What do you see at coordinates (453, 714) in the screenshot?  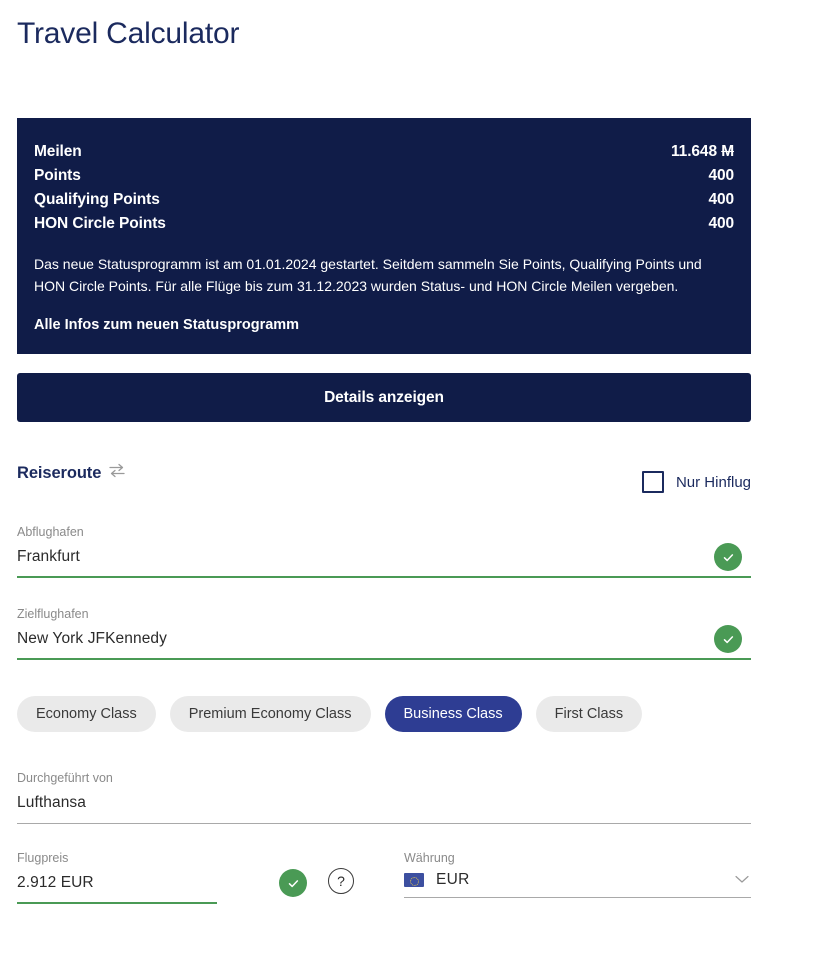 I see `travel-class-option-business: Business Class` at bounding box center [453, 714].